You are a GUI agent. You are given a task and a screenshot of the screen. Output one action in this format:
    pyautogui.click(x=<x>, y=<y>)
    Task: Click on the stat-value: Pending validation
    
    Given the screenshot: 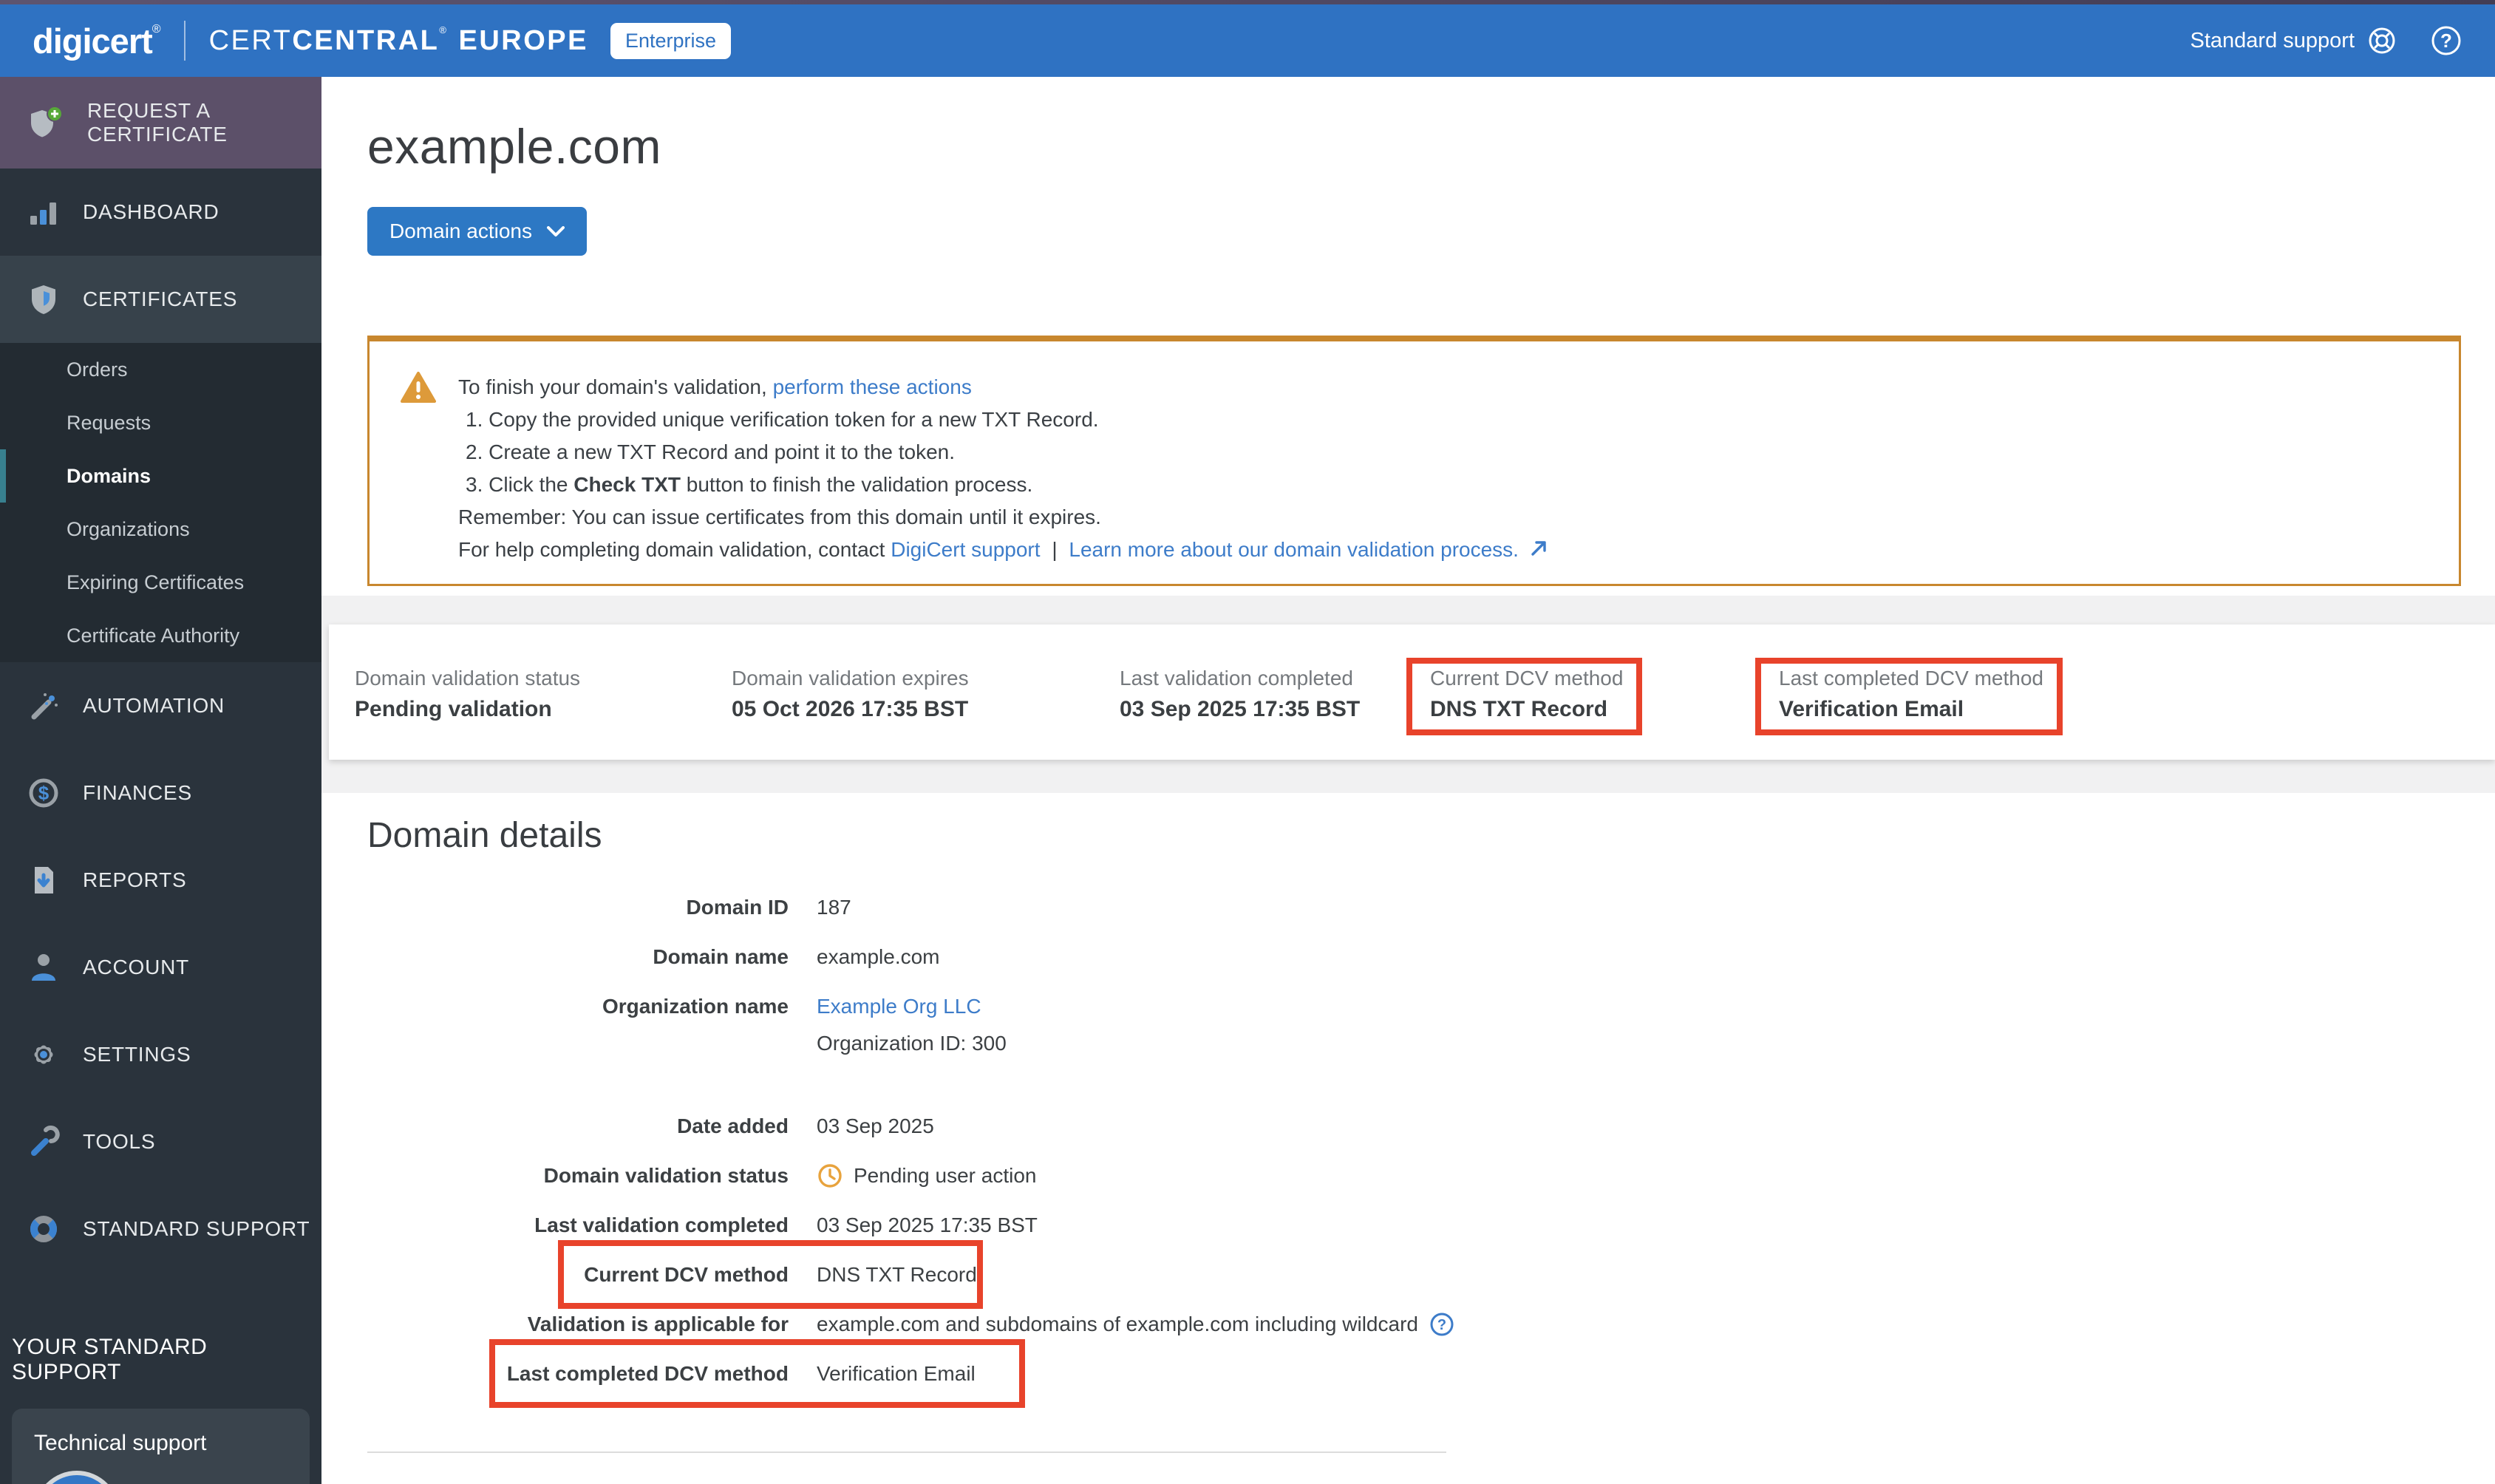 What is the action you would take?
    pyautogui.click(x=453, y=709)
    